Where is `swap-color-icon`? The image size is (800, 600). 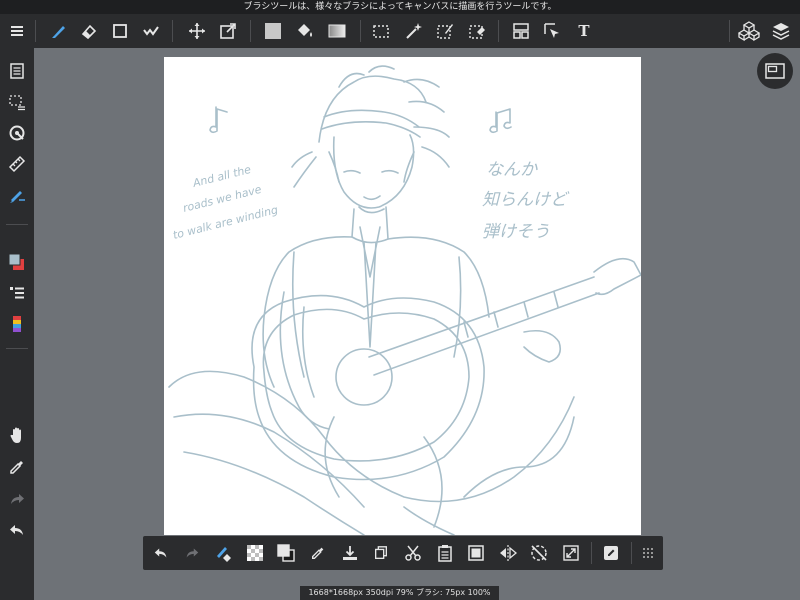 swap-color-icon is located at coordinates (286, 553).